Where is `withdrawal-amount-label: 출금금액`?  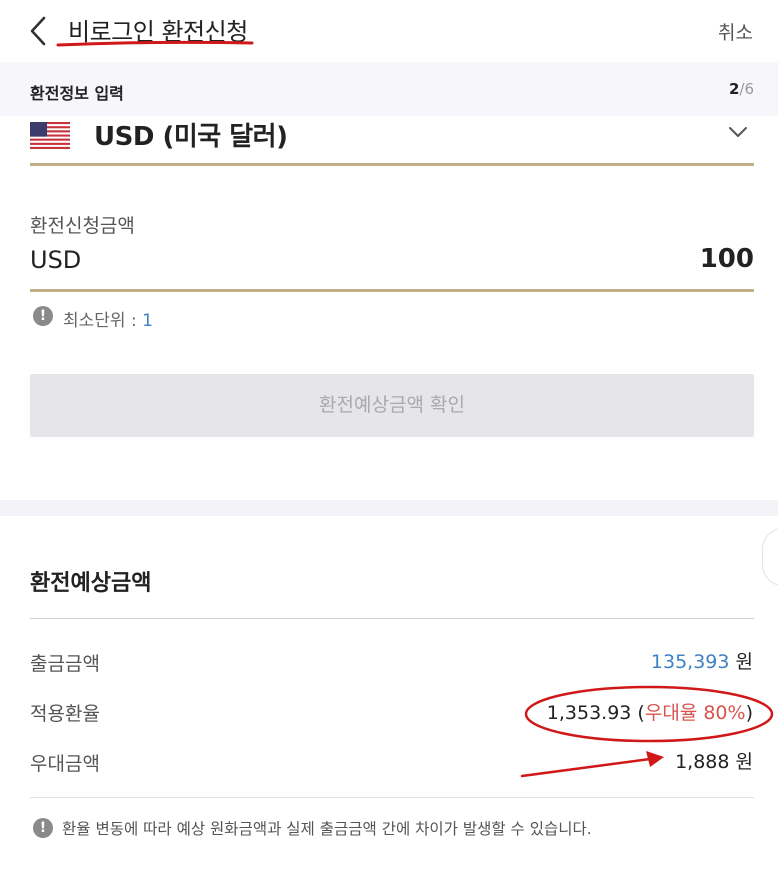
withdrawal-amount-label: 출금금액 is located at coordinates (65, 664).